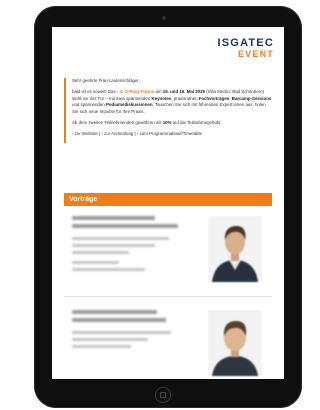 Image resolution: width=320 pixels, height=410 pixels. Describe the element at coordinates (168, 199) in the screenshot. I see `section-header-vortraege: Vorträge` at that location.